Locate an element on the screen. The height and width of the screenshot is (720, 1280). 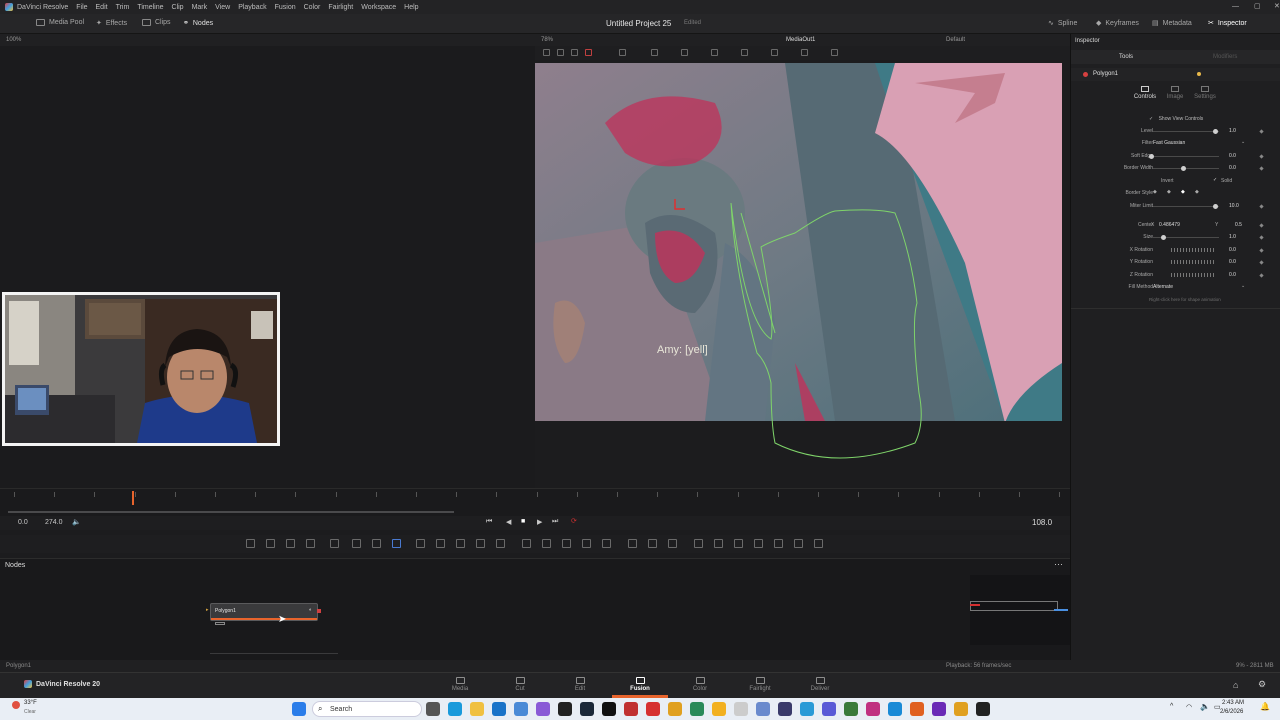
smooth-tool-icon is located at coordinates (622, 52).